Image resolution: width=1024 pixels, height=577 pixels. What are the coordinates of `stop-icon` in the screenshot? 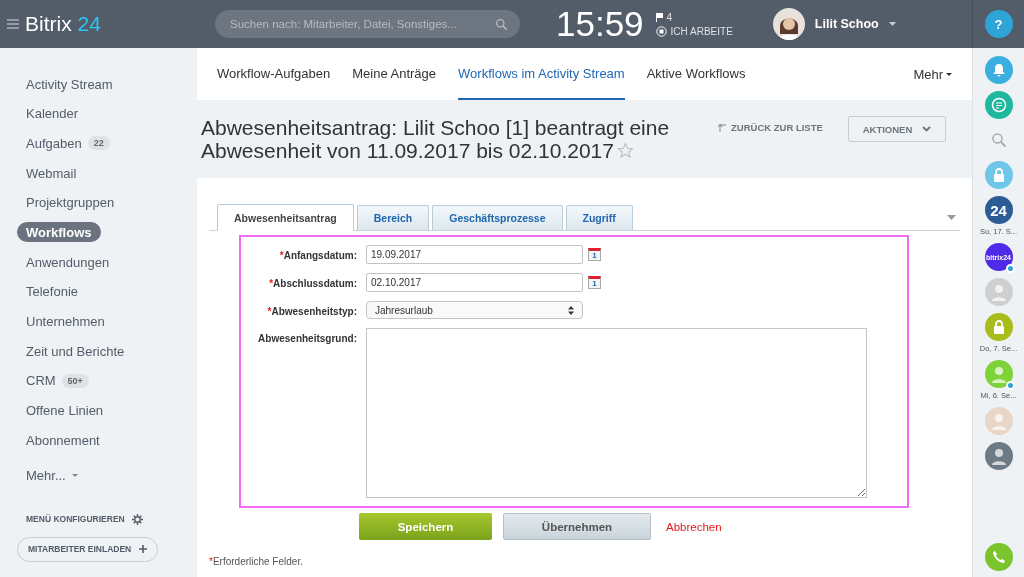 It's located at (661, 31).